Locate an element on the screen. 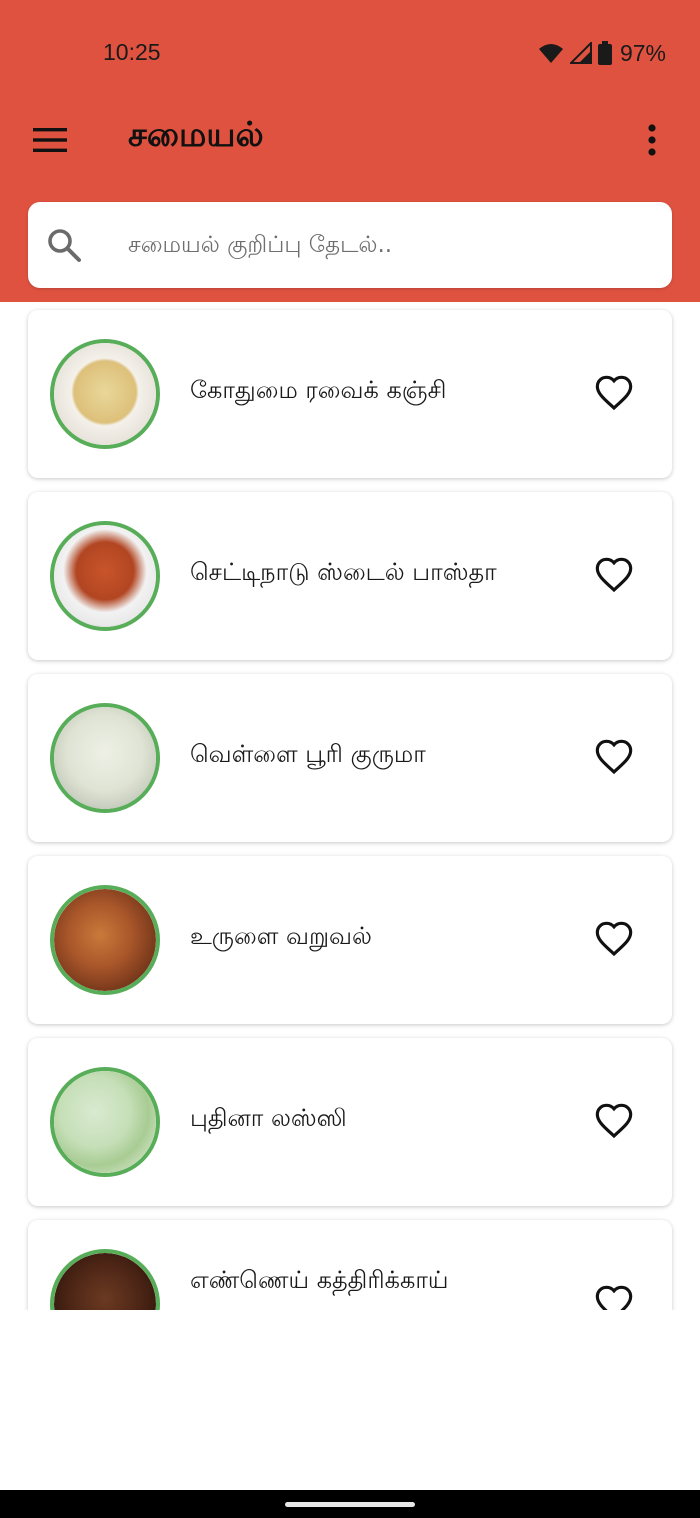 Image resolution: width=700 pixels, height=1518 pixels. recipe-name: கோதுமை ரவைக் கஞ்சி is located at coordinates (318, 390).